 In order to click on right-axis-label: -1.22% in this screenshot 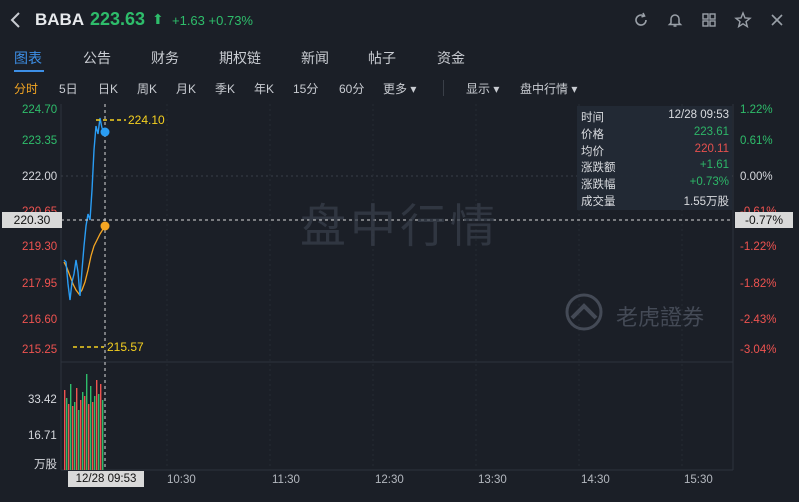, I will do `click(758, 247)`.